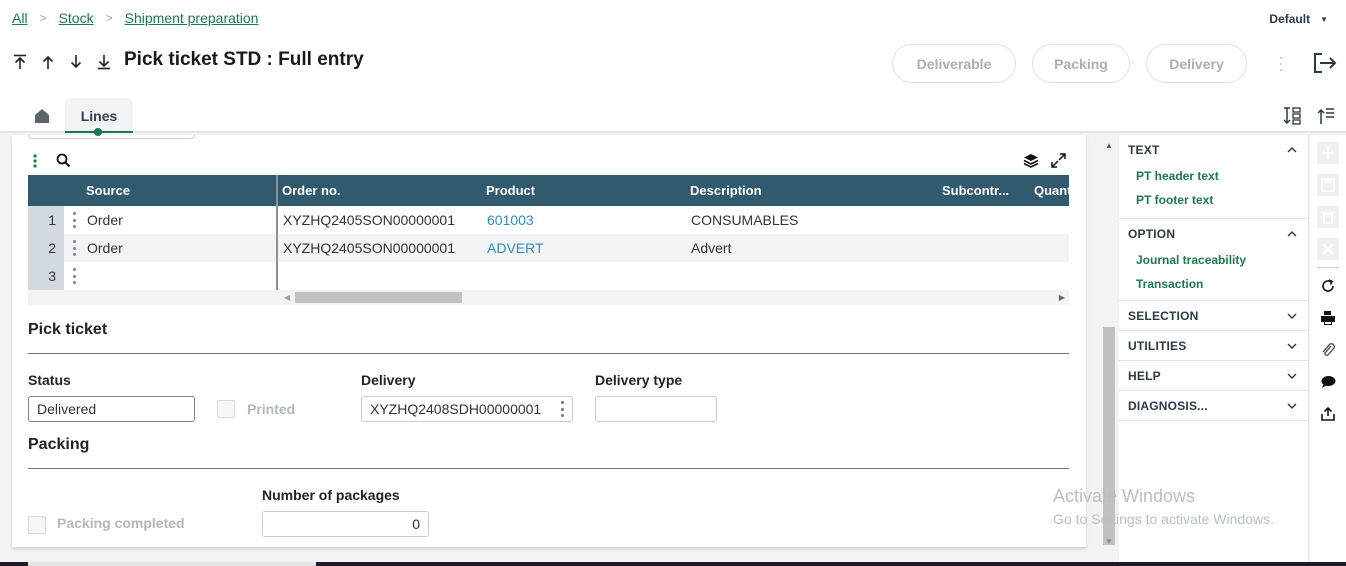 The width and height of the screenshot is (1346, 566). What do you see at coordinates (1213, 233) in the screenshot?
I see `side-section-header: OPTION` at bounding box center [1213, 233].